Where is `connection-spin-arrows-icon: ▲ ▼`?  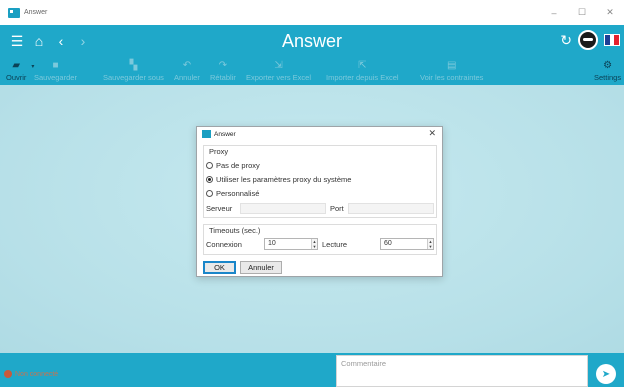
connection-spin-arrows-icon: ▲ ▼ is located at coordinates (314, 244).